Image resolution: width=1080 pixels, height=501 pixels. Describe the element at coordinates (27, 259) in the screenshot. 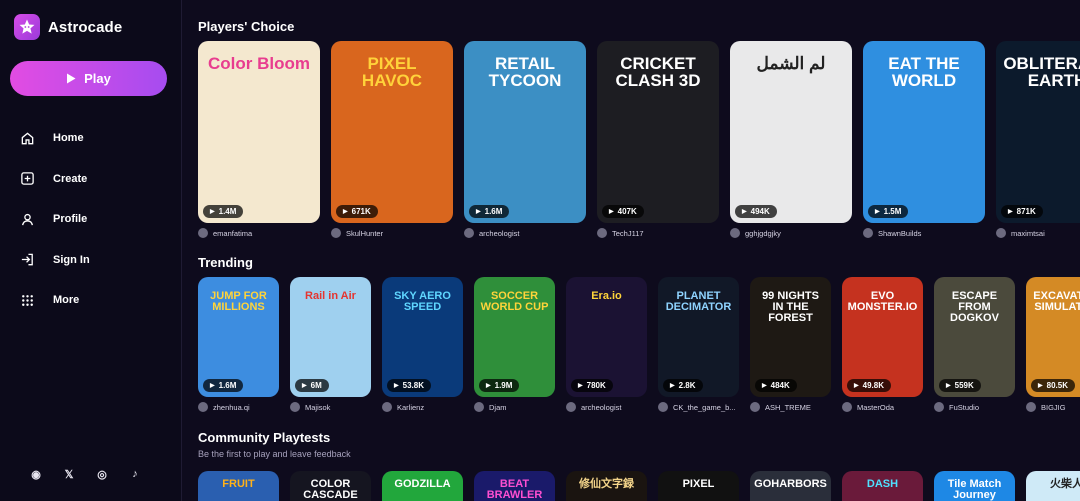

I see `sign-in-icon` at that location.